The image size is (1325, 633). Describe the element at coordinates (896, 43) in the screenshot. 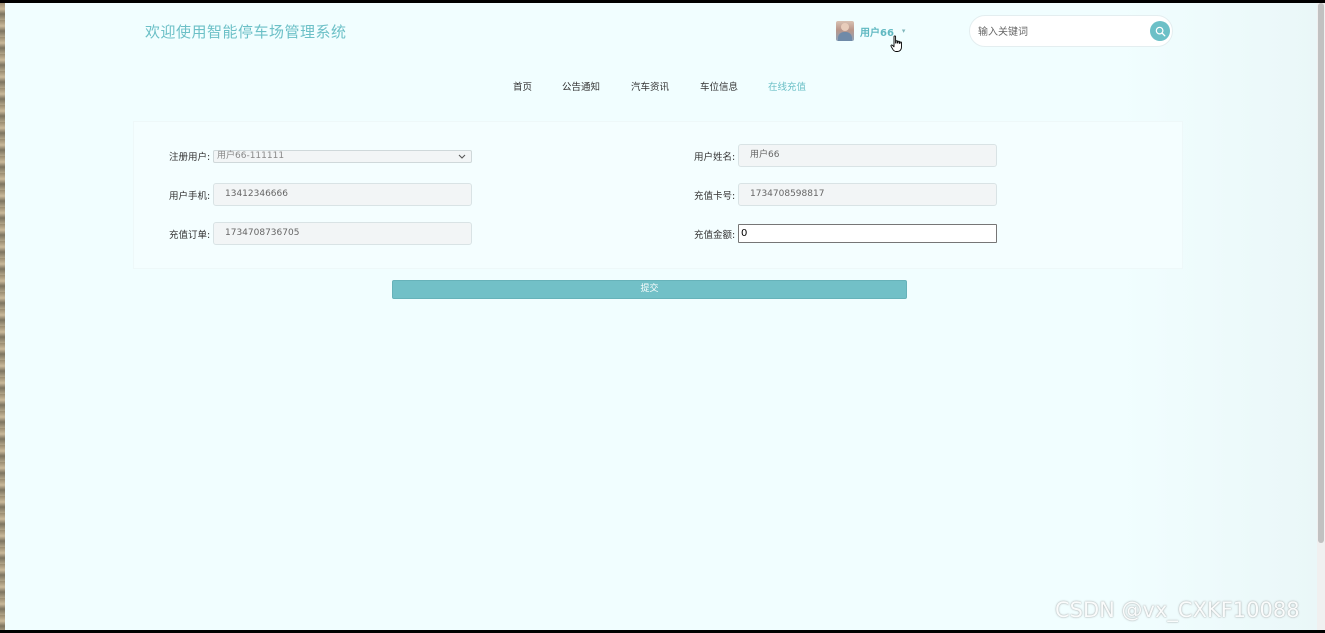

I see `hand-cursor-icon` at that location.